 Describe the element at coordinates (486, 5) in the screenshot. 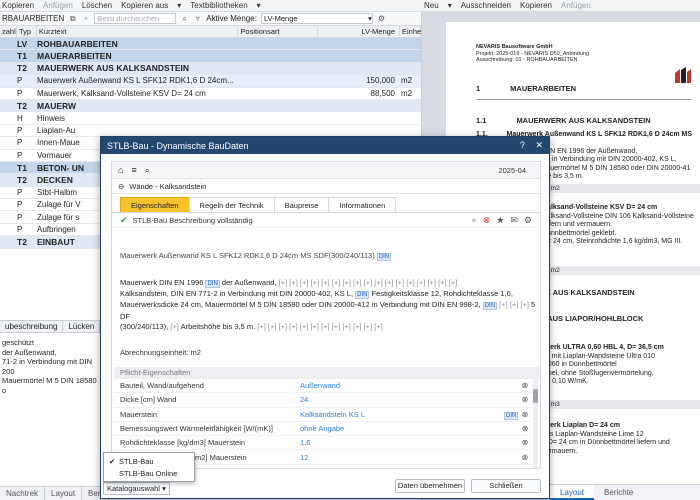

I see `toolbar-item: Ausschneiden` at that location.